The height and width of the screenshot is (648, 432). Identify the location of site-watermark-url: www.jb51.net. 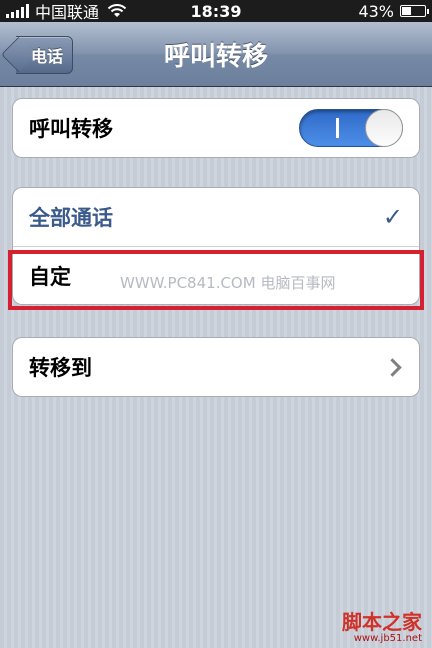
(387, 638).